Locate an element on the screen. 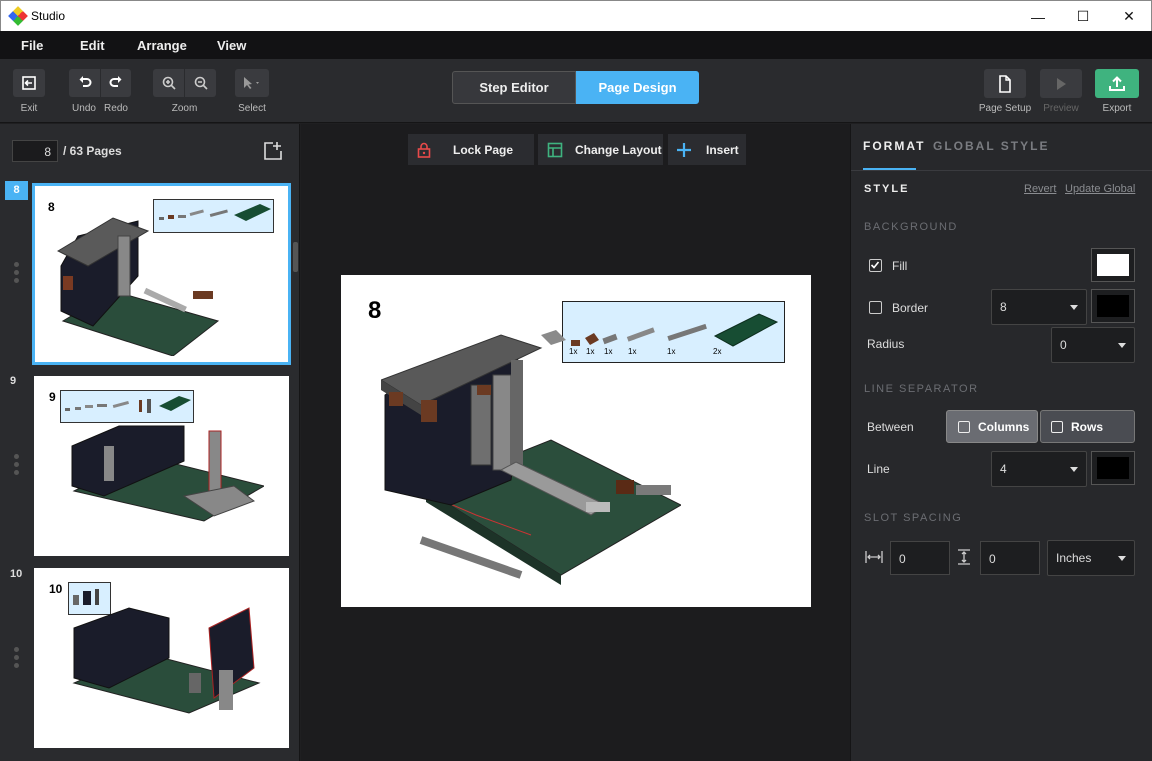 This screenshot has height=761, width=1152. exit-icon is located at coordinates (29, 83).